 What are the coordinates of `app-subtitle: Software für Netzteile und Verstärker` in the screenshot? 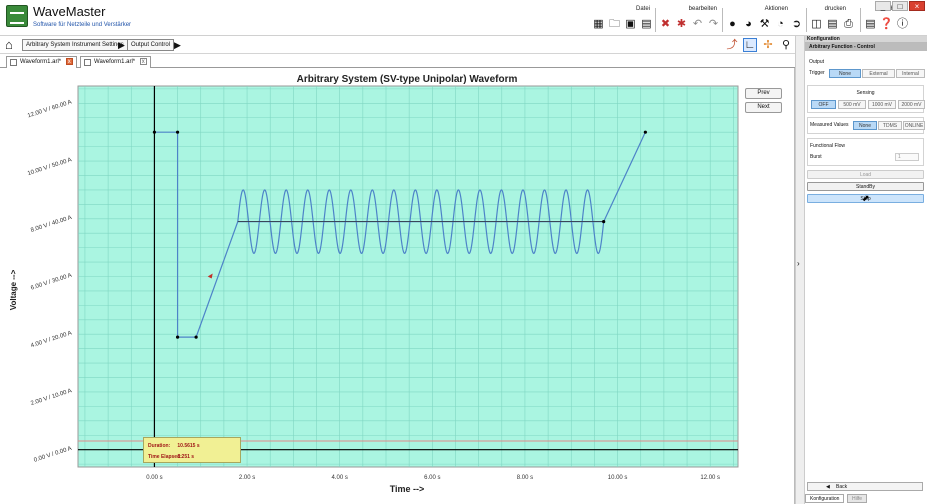 It's located at (82, 25).